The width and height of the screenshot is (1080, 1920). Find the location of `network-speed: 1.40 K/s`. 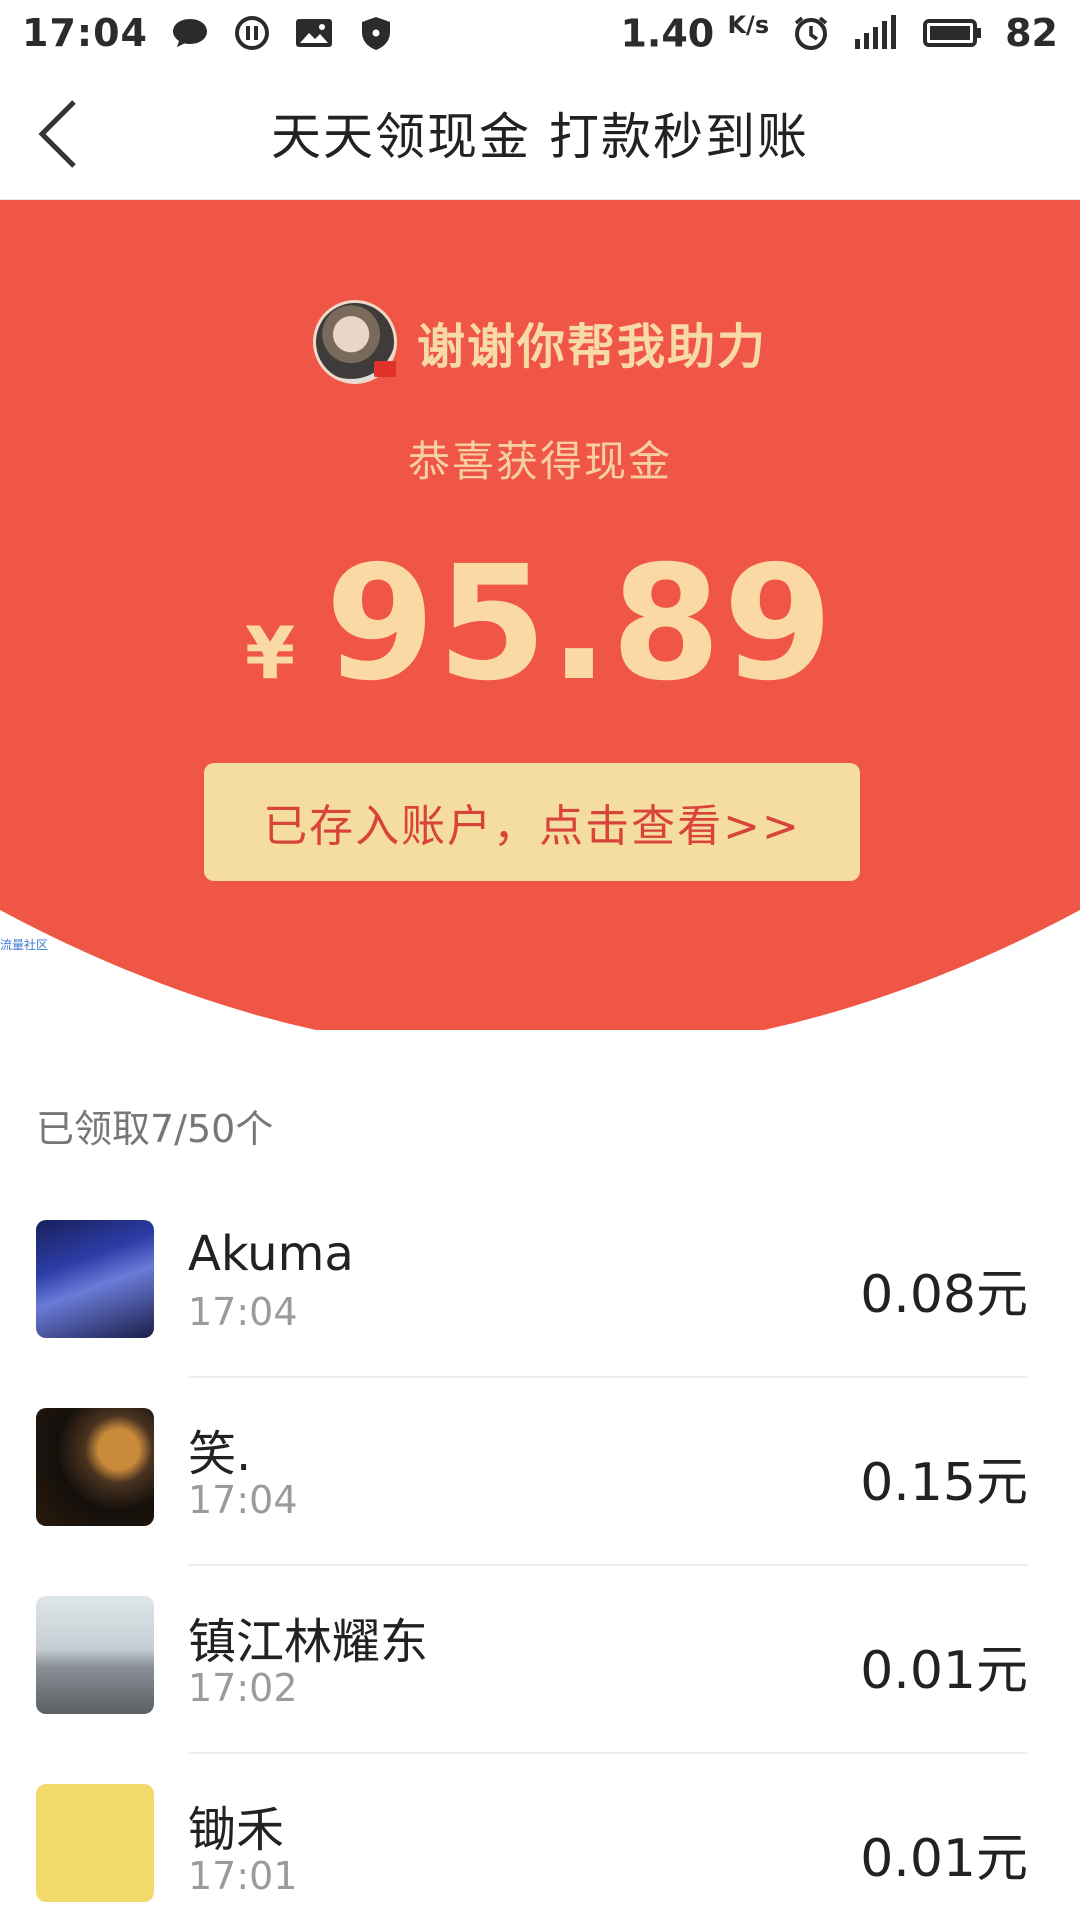

network-speed: 1.40 K/s is located at coordinates (694, 33).